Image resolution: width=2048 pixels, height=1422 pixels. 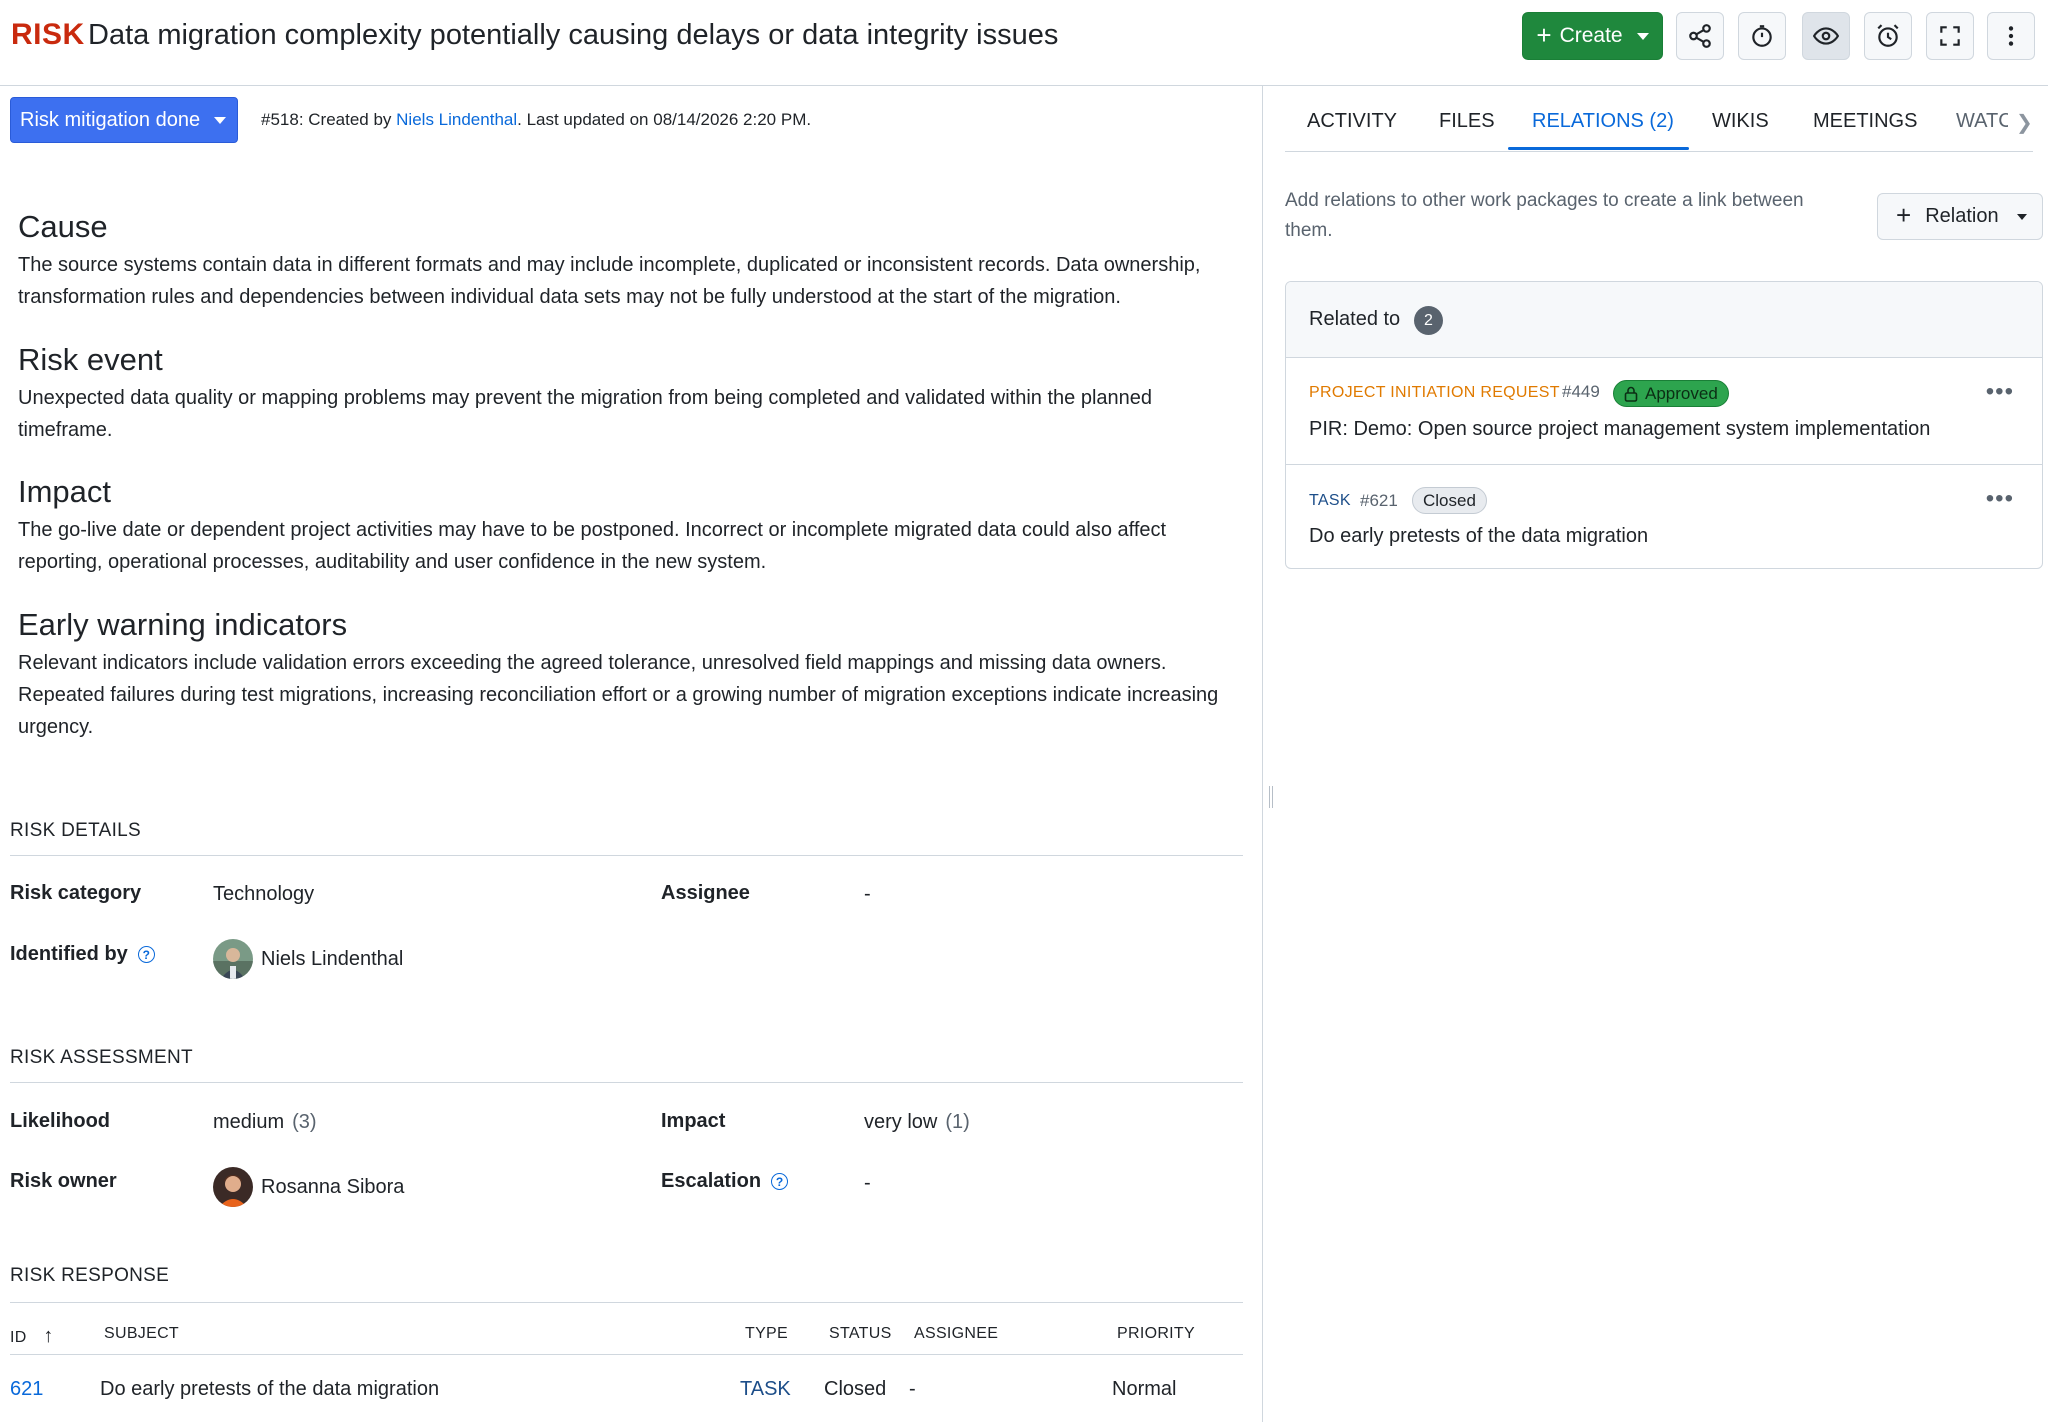 I want to click on column-header-id: ID ↑, so click(x=32, y=1336).